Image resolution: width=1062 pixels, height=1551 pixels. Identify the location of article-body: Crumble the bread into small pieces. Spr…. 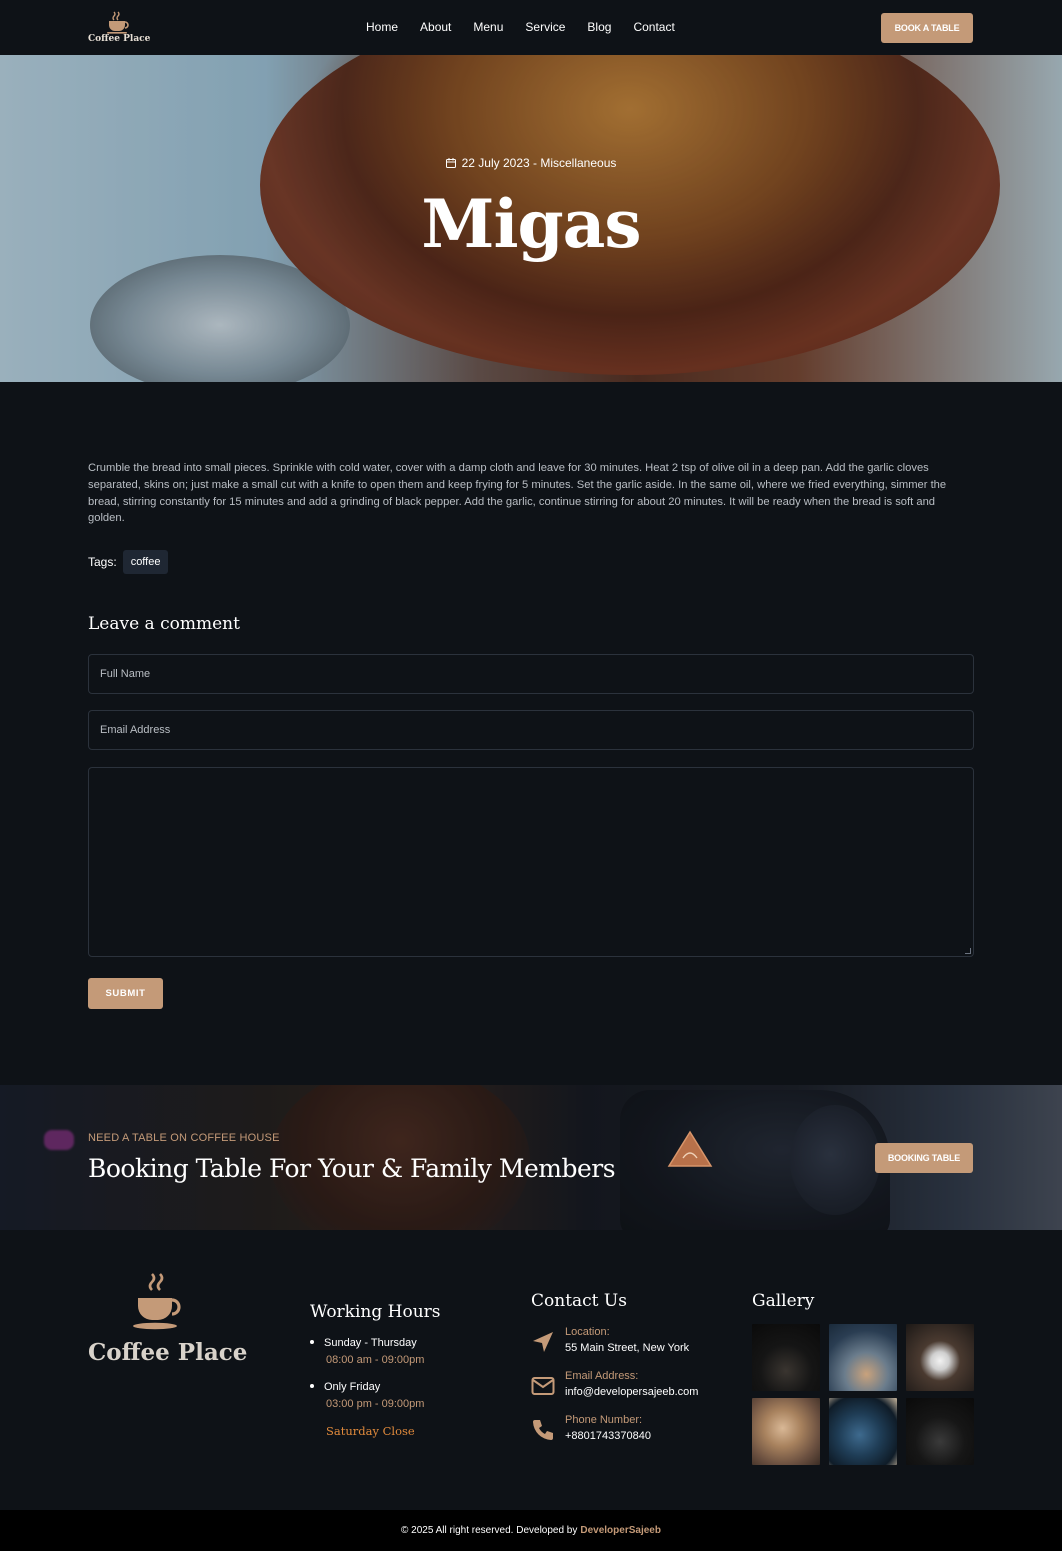
(531, 493).